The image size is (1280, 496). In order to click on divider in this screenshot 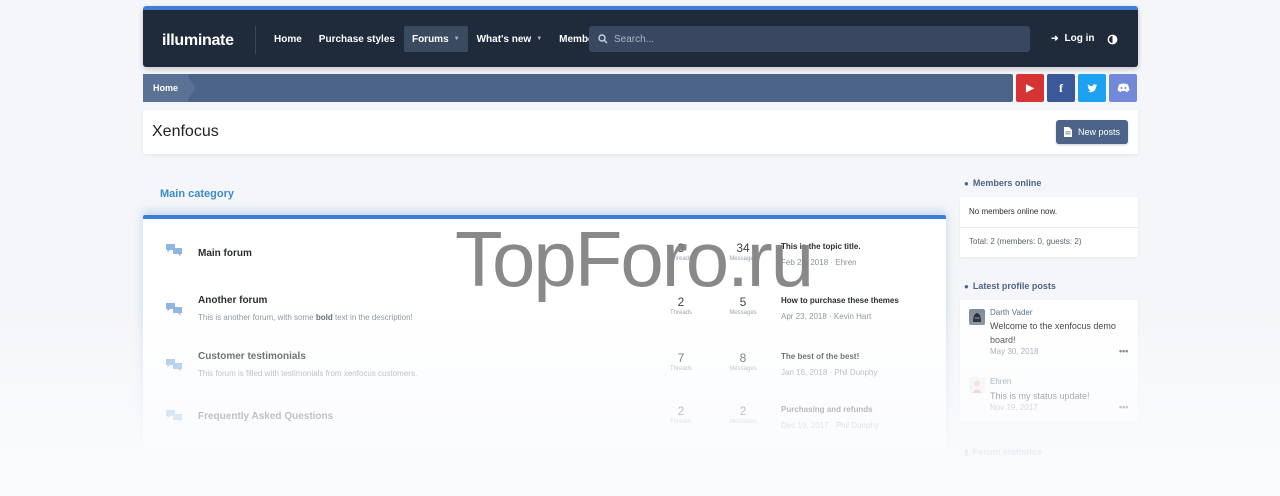, I will do `click(1049, 227)`.